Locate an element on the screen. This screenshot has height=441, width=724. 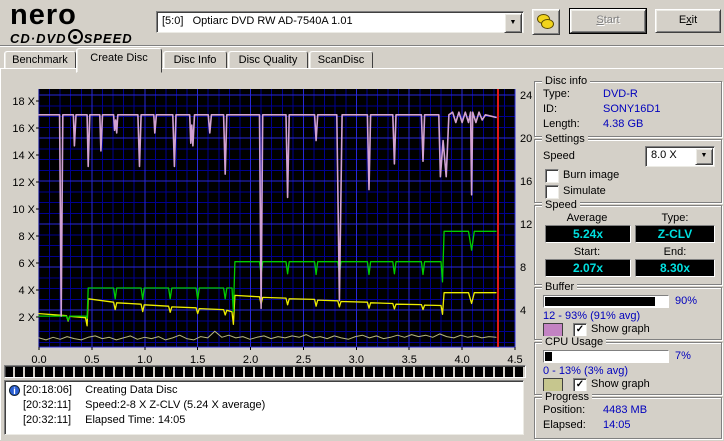
svg-text: 8 X is located at coordinates (26, 237).